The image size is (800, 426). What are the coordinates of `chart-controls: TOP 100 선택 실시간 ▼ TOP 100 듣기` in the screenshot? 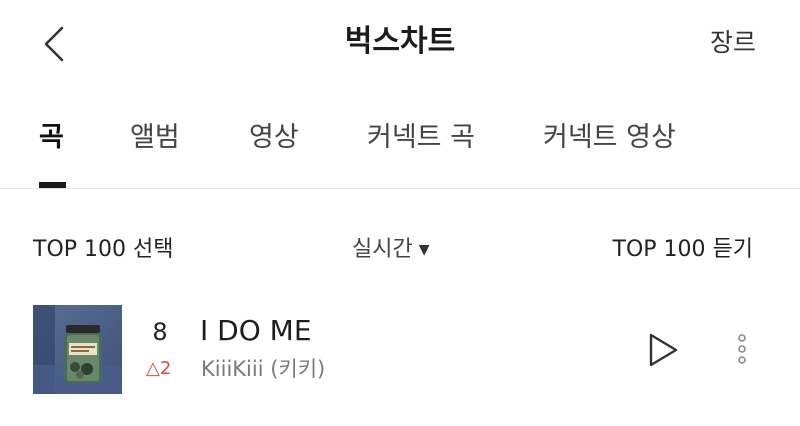 It's located at (400, 250).